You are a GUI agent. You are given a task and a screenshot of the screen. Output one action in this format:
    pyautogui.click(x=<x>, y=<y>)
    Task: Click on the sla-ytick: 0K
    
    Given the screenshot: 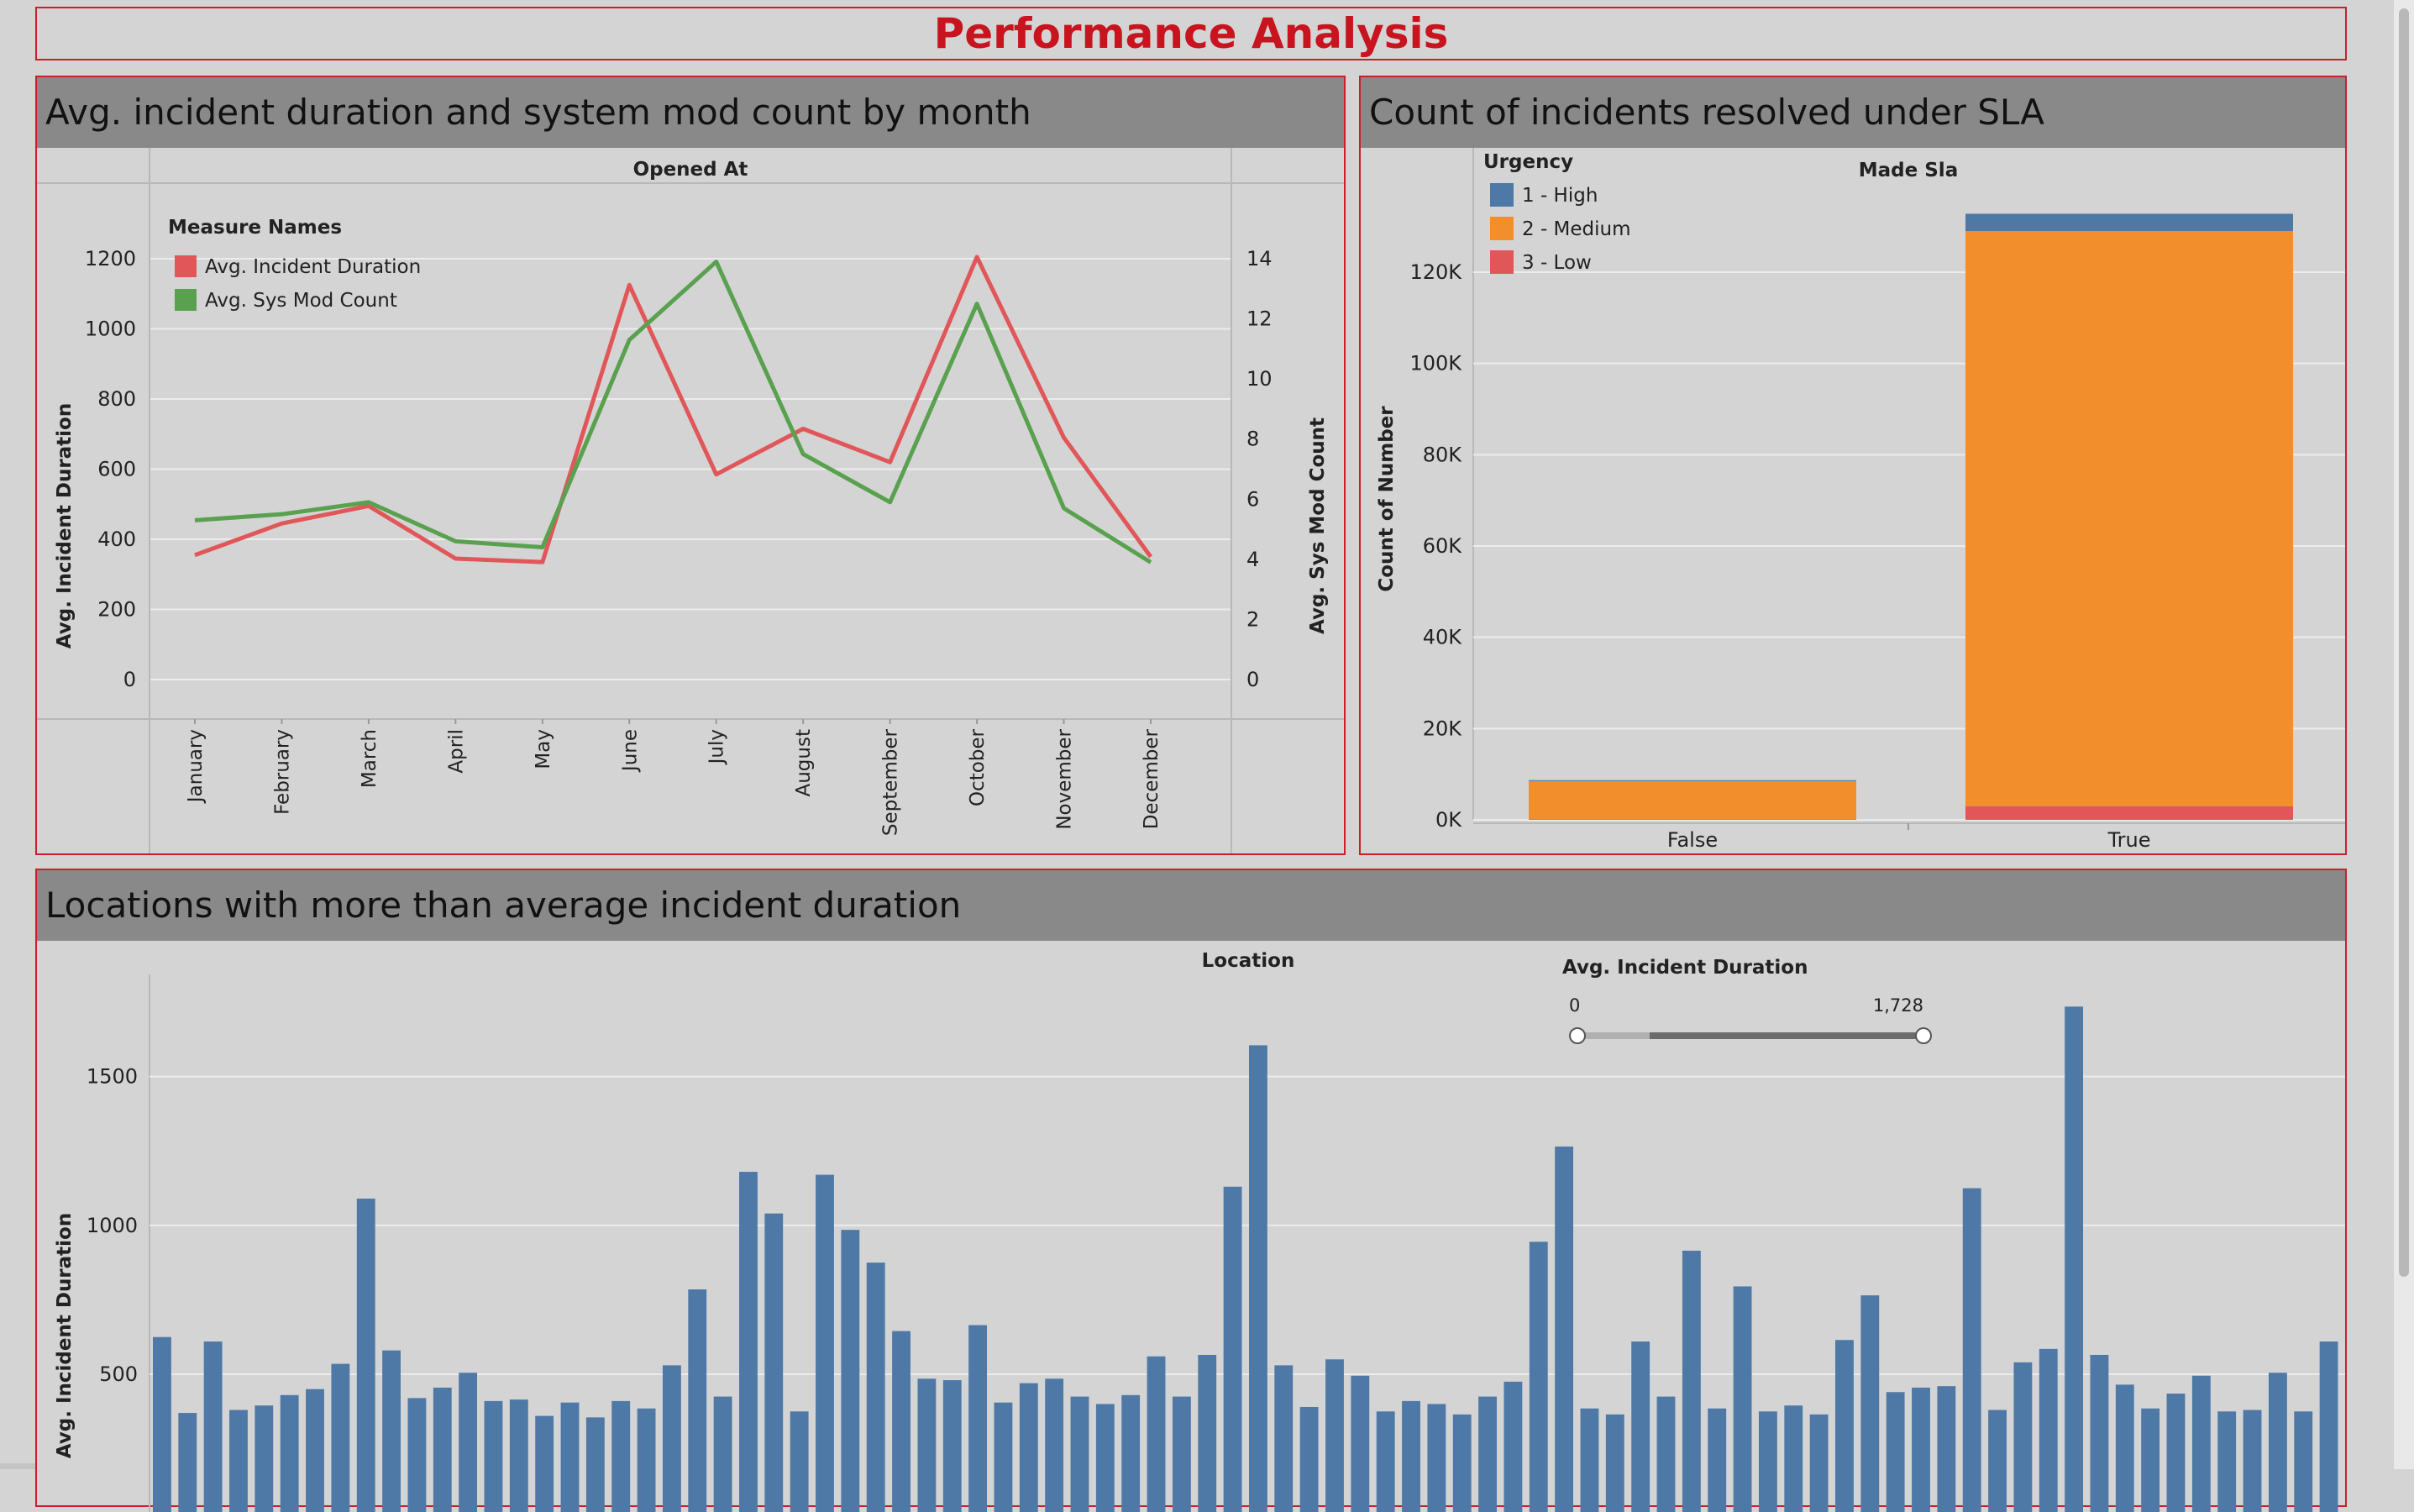 What is the action you would take?
    pyautogui.click(x=1448, y=820)
    